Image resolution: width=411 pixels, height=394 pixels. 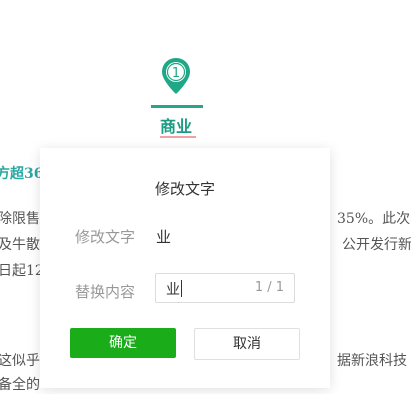 What do you see at coordinates (20, 219) in the screenshot?
I see `article-text-line: 除限售` at bounding box center [20, 219].